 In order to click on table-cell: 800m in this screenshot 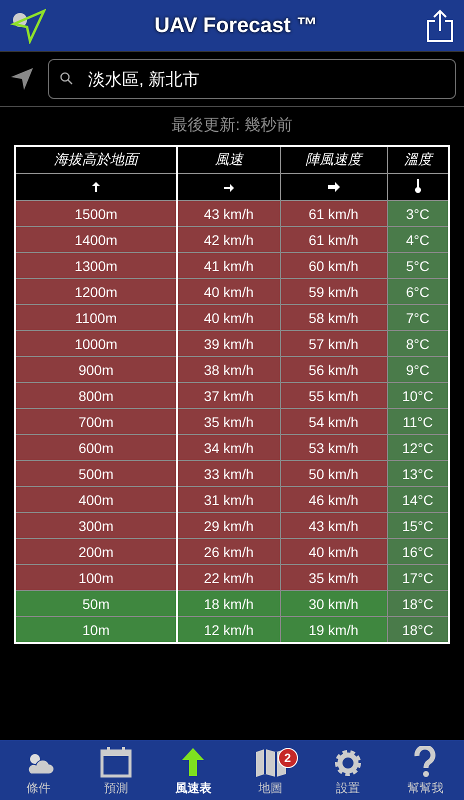, I will do `click(96, 395)`.